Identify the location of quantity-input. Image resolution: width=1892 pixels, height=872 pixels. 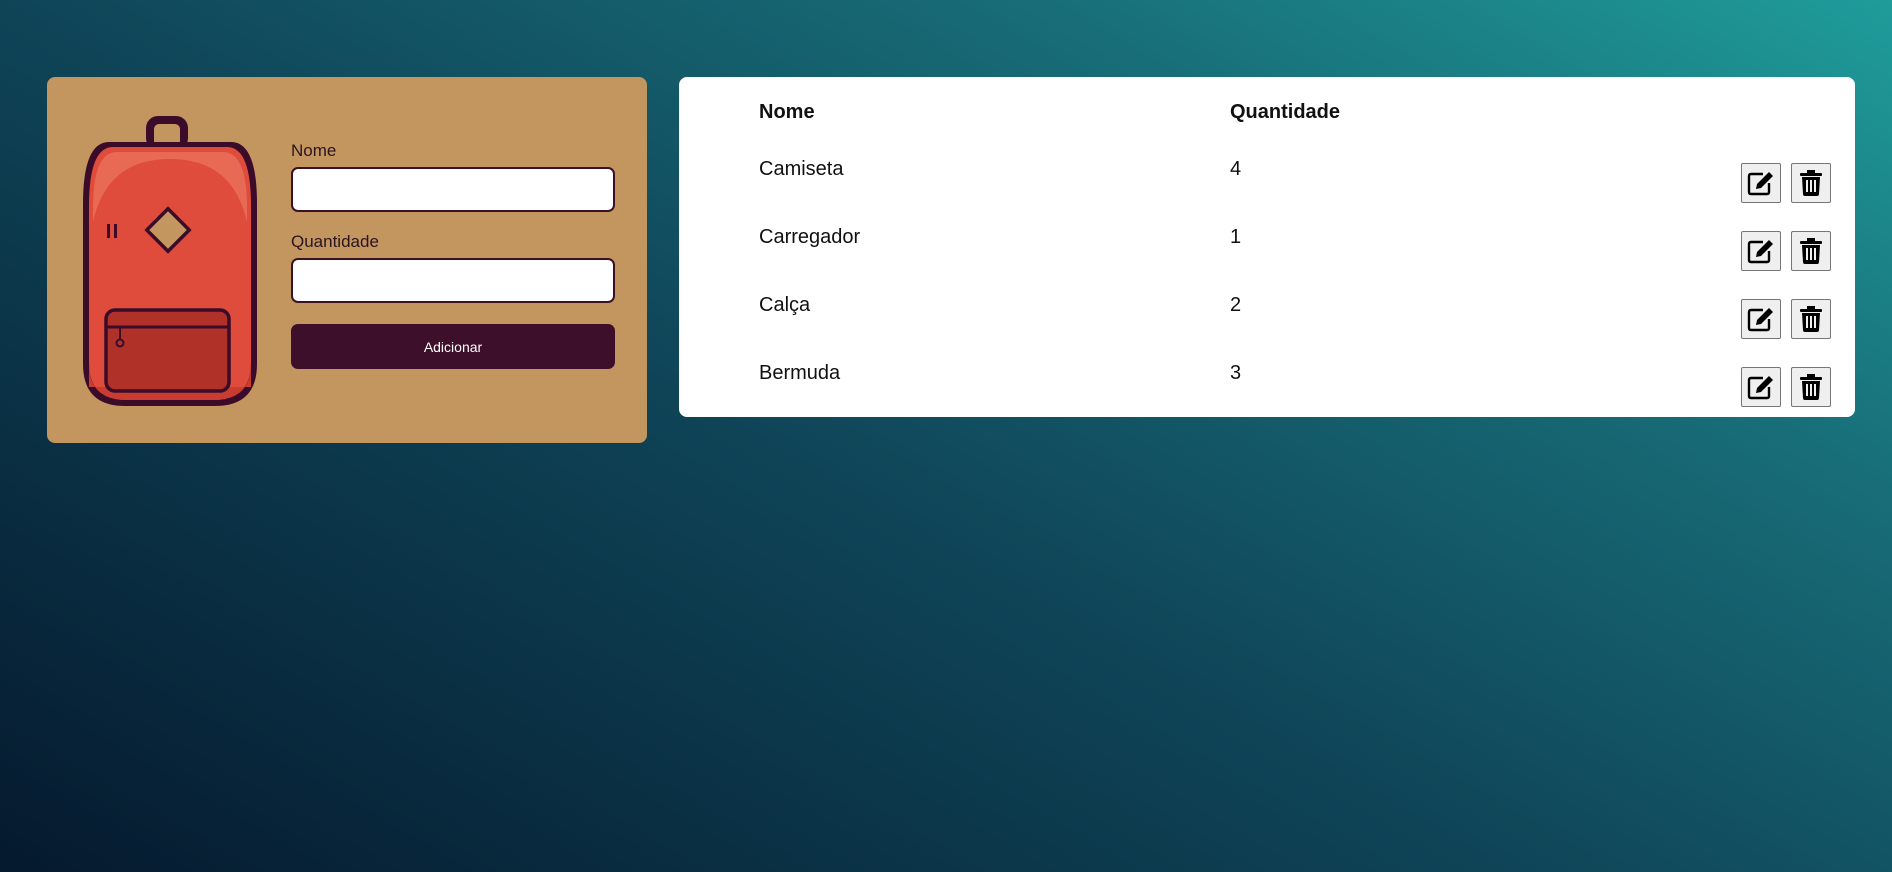
(453, 280).